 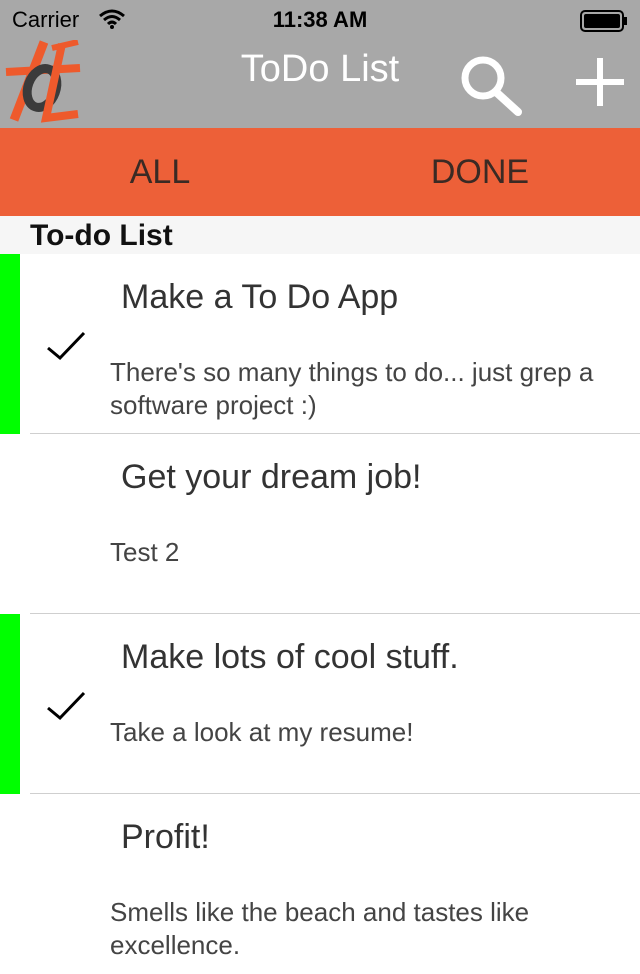 I want to click on todo-title: Make lots of cool stuff., so click(x=290, y=657).